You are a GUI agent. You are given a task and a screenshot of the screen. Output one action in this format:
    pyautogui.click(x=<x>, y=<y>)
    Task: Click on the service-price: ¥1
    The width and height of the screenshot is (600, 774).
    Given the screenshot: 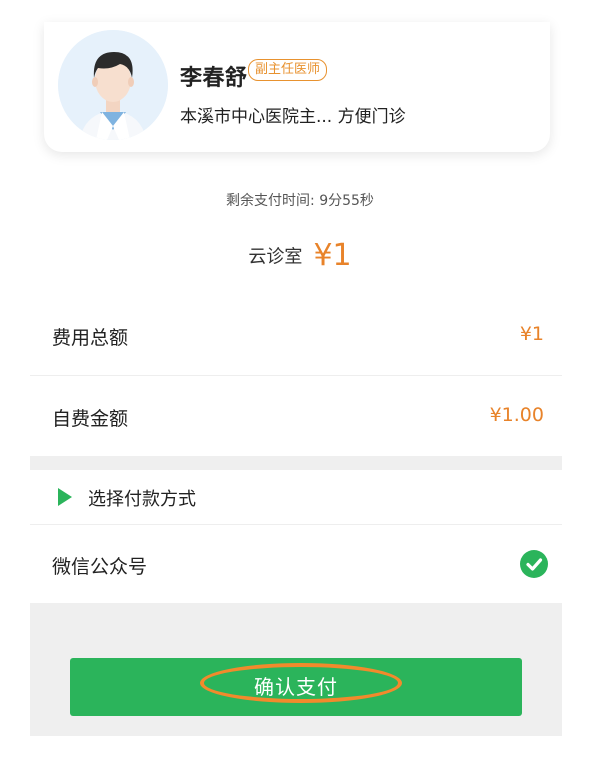 What is the action you would take?
    pyautogui.click(x=332, y=255)
    